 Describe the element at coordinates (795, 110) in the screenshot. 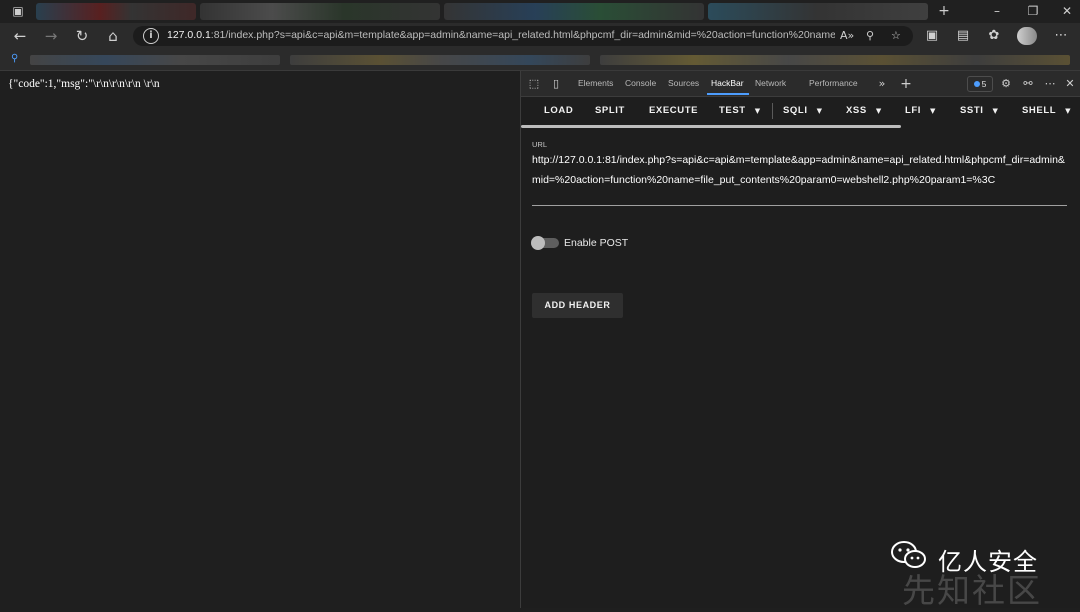

I see `hackbar-sqli-label: SQLI` at that location.